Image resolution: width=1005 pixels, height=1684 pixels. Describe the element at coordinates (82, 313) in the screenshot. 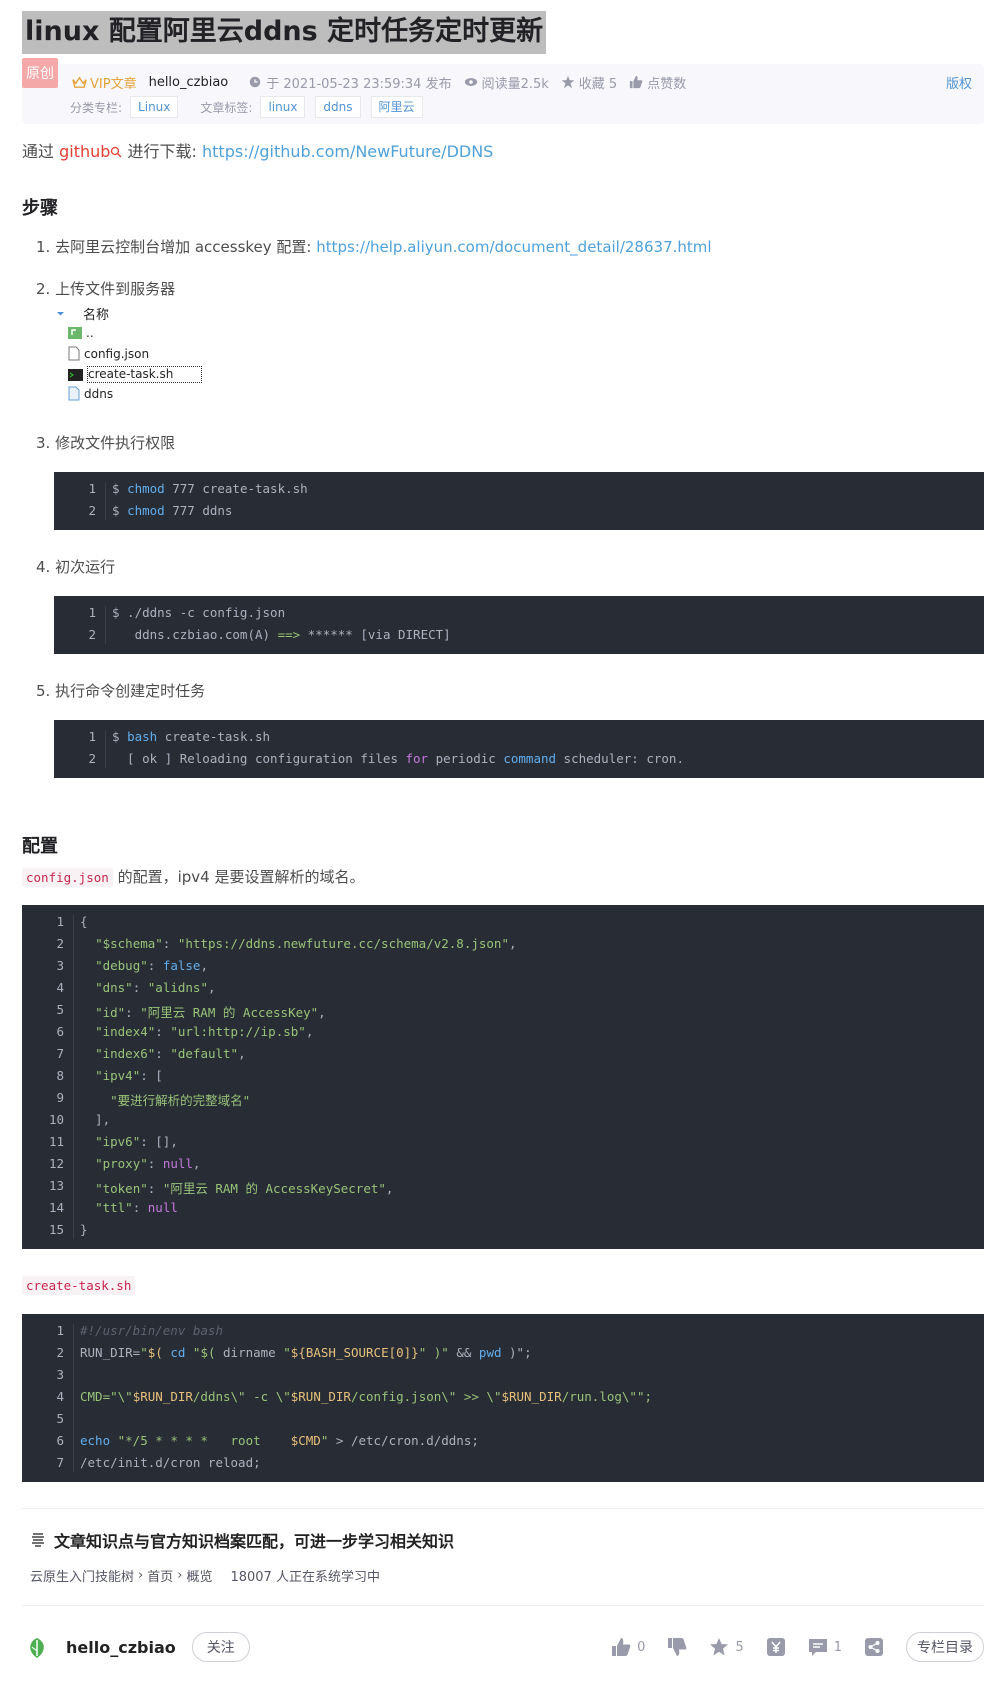

I see `file-tree-header: 名称` at that location.